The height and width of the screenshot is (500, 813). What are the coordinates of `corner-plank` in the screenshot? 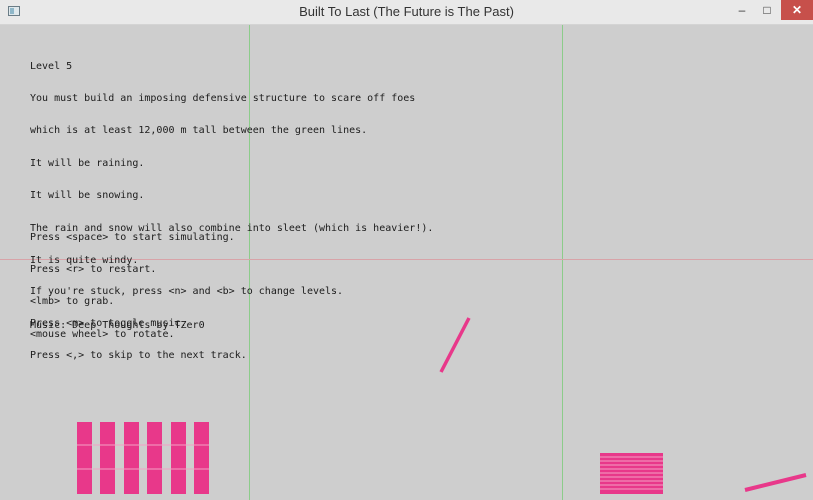 It's located at (775, 482).